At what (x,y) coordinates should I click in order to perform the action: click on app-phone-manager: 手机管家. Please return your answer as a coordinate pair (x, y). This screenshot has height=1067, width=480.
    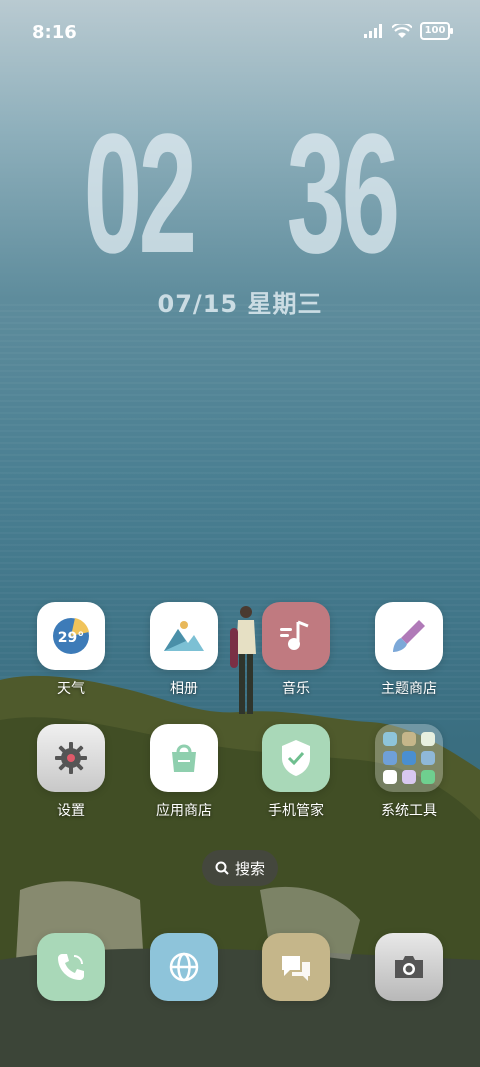
    Looking at the image, I should click on (296, 772).